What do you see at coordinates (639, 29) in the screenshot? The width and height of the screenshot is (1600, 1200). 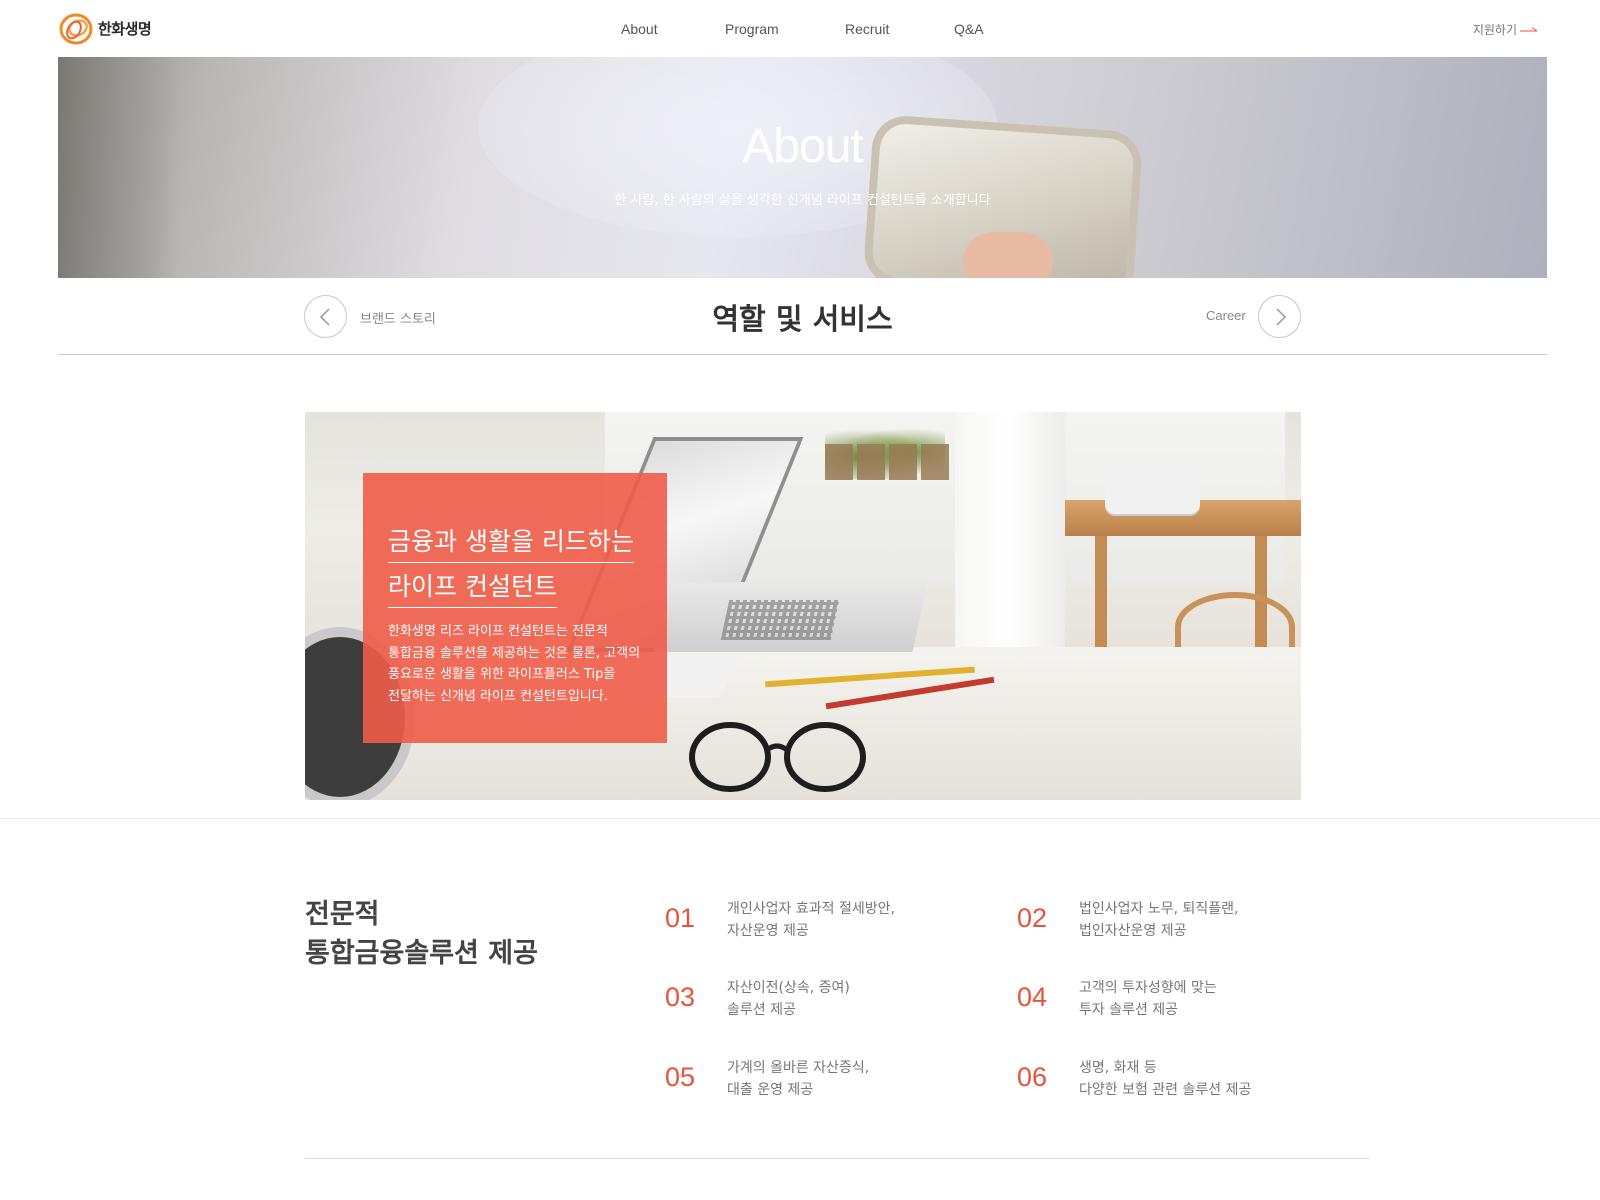 I see `nav-about: About` at bounding box center [639, 29].